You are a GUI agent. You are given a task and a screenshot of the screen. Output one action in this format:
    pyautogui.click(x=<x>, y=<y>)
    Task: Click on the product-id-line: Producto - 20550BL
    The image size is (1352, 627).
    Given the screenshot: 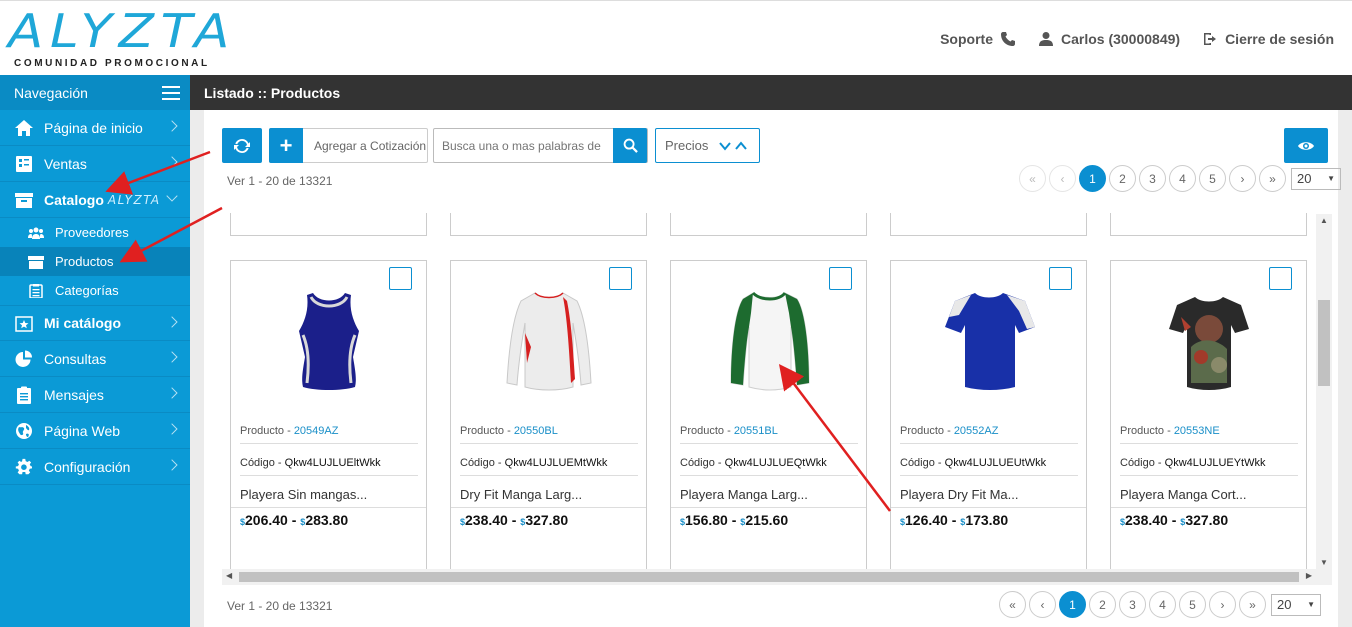 What is the action you would take?
    pyautogui.click(x=509, y=431)
    